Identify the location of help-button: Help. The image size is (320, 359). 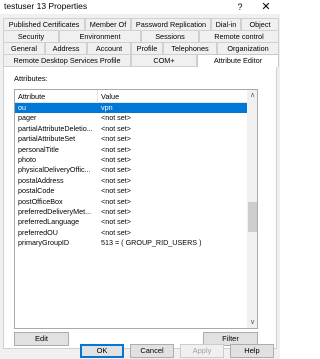
(252, 351).